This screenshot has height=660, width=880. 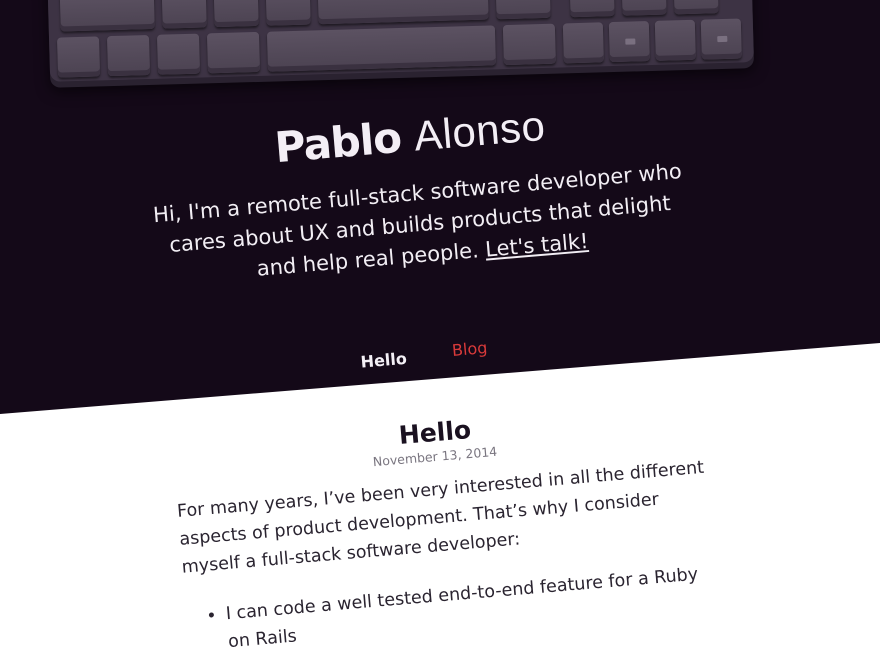 What do you see at coordinates (469, 349) in the screenshot?
I see `nav-item-blog: Blog` at bounding box center [469, 349].